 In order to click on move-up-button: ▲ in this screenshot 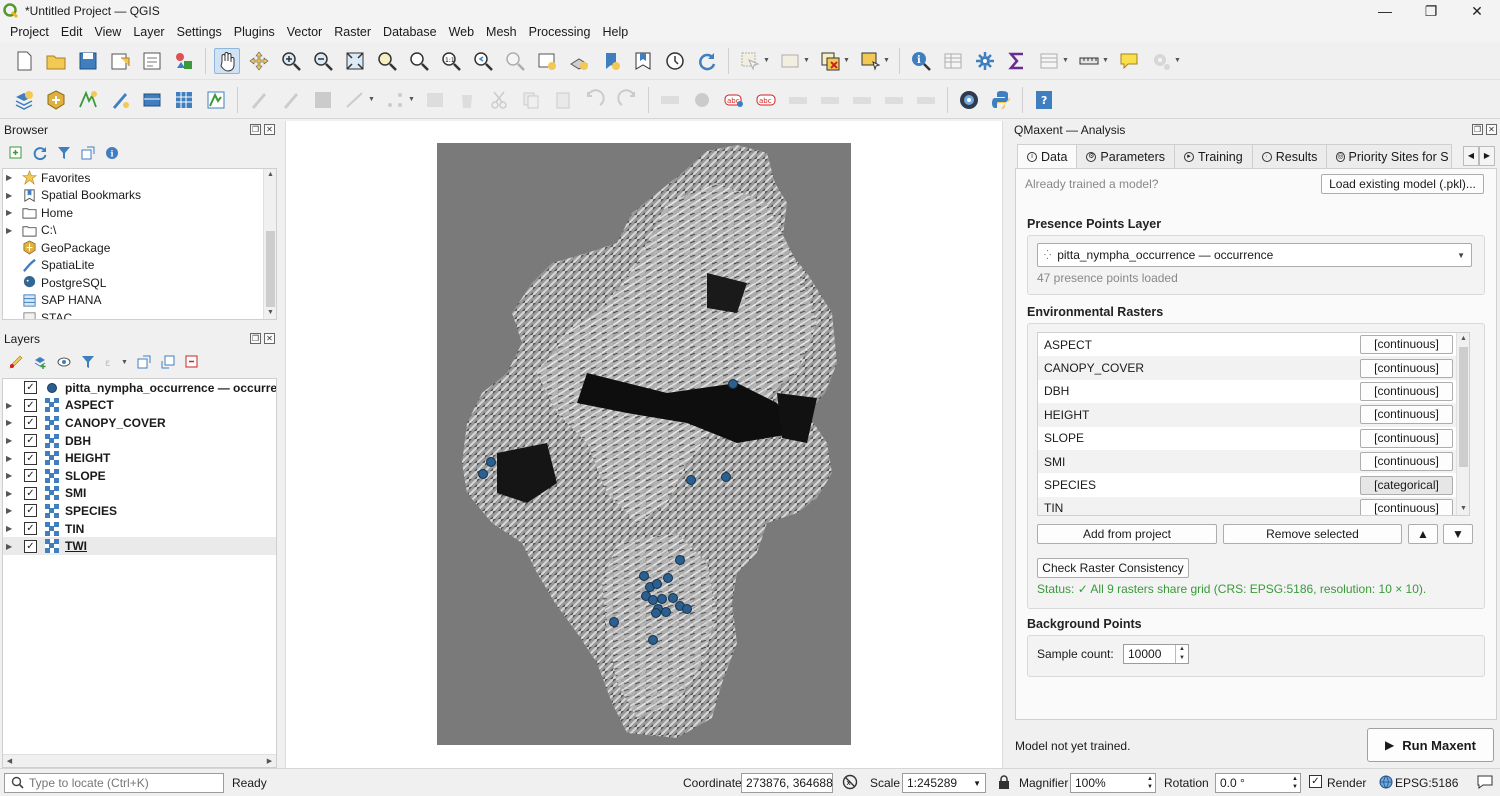, I will do `click(1423, 534)`.